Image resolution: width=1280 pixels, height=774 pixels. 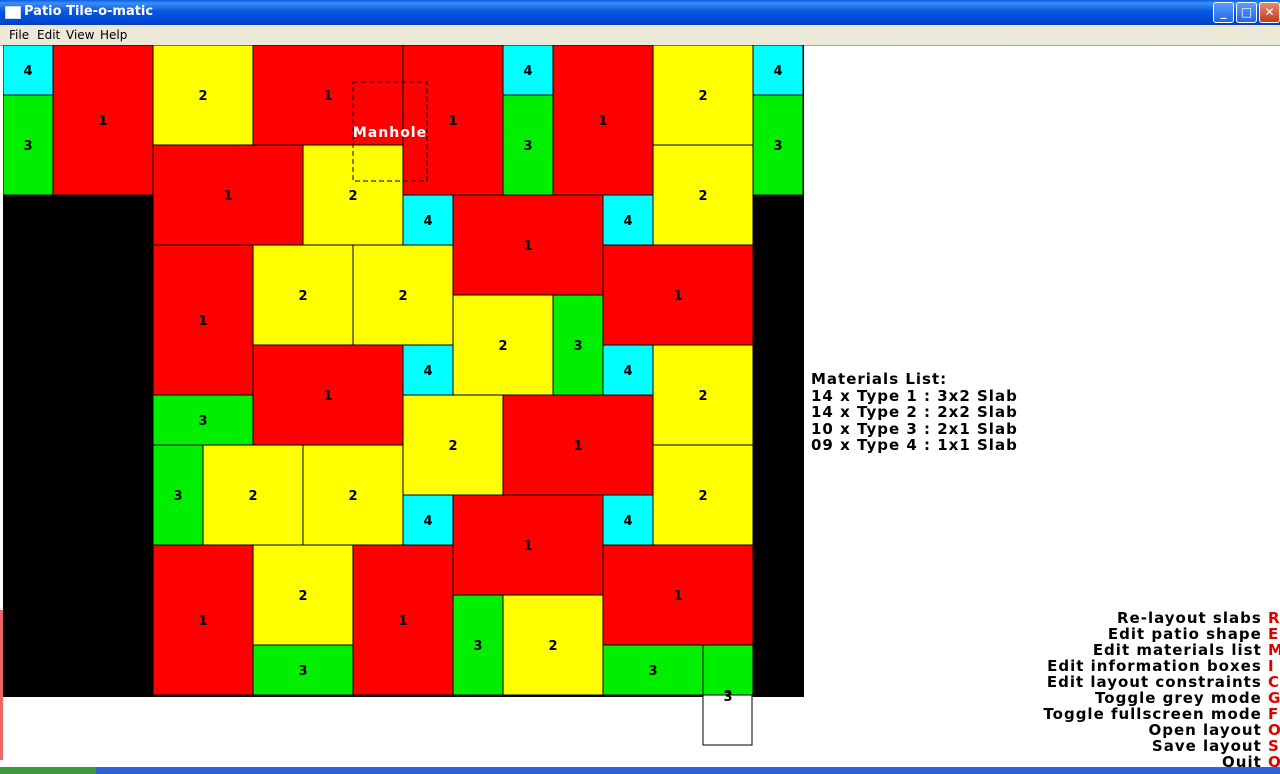 I want to click on control-key: F, so click(x=1274, y=714).